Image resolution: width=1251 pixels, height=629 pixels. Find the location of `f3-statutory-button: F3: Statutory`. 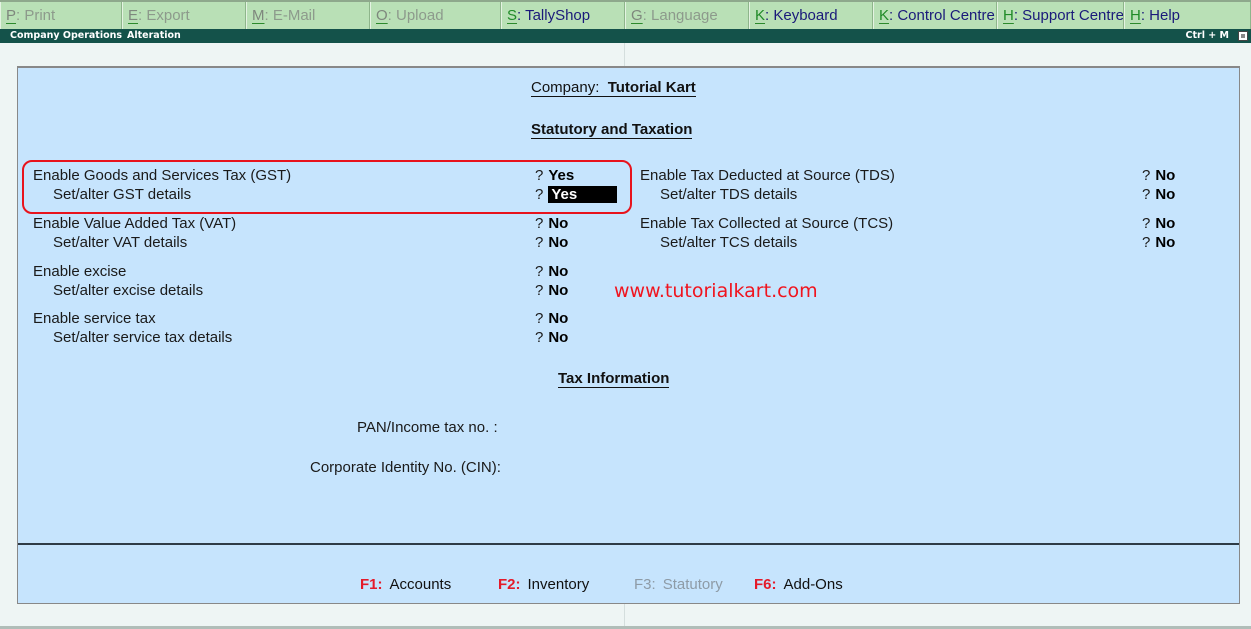

f3-statutory-button: F3: Statutory is located at coordinates (678, 584).